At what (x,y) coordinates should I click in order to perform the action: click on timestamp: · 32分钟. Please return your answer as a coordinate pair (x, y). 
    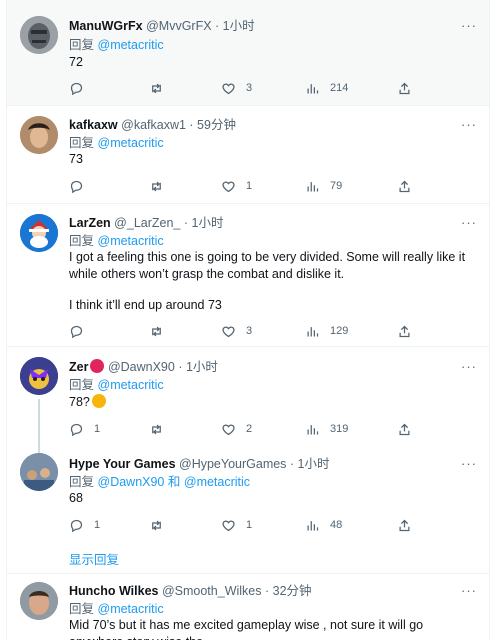
    Looking at the image, I should click on (288, 591).